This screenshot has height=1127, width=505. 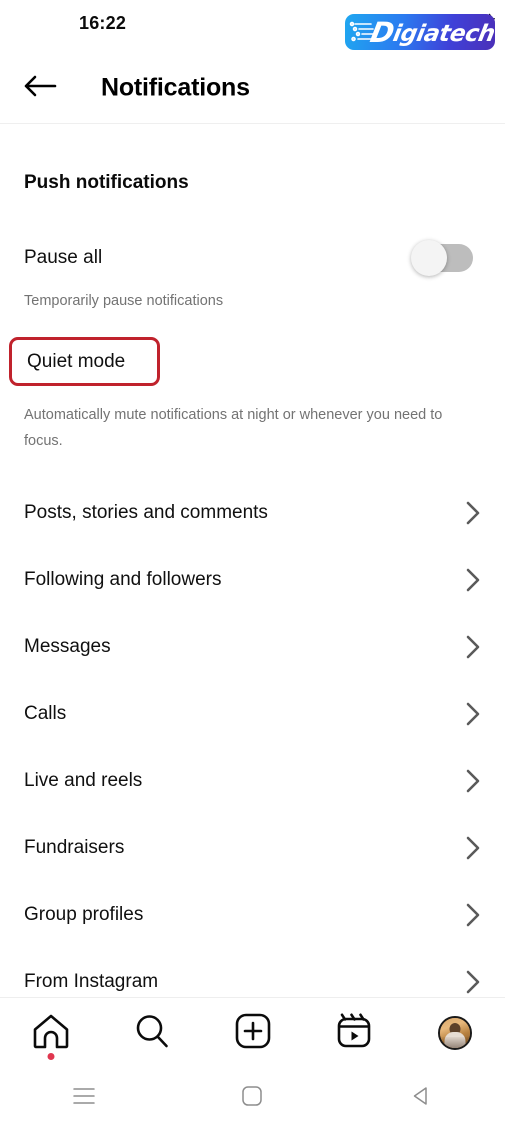 What do you see at coordinates (124, 301) in the screenshot?
I see `pause-all-description: Temporarily pause notifications` at bounding box center [124, 301].